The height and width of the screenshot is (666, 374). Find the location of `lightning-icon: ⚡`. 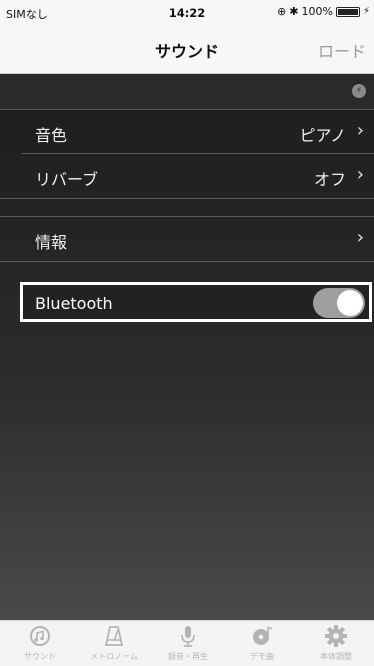

lightning-icon: ⚡ is located at coordinates (359, 91).